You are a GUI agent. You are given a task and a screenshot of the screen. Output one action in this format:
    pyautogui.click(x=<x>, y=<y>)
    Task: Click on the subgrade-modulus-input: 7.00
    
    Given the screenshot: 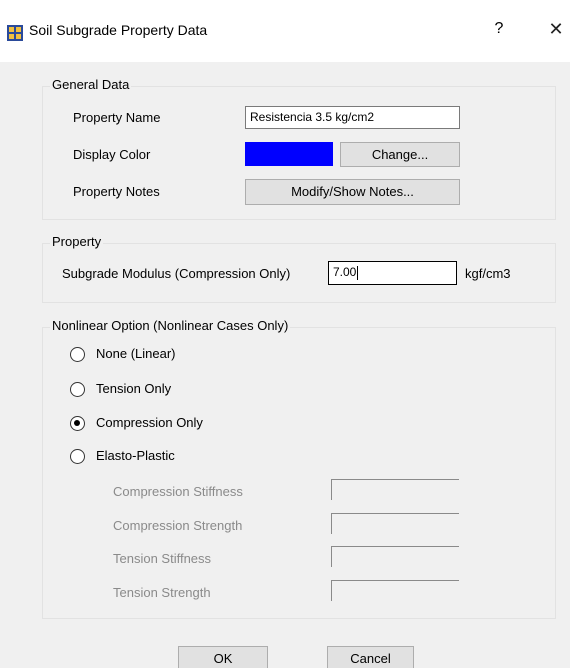 What is the action you would take?
    pyautogui.click(x=392, y=273)
    